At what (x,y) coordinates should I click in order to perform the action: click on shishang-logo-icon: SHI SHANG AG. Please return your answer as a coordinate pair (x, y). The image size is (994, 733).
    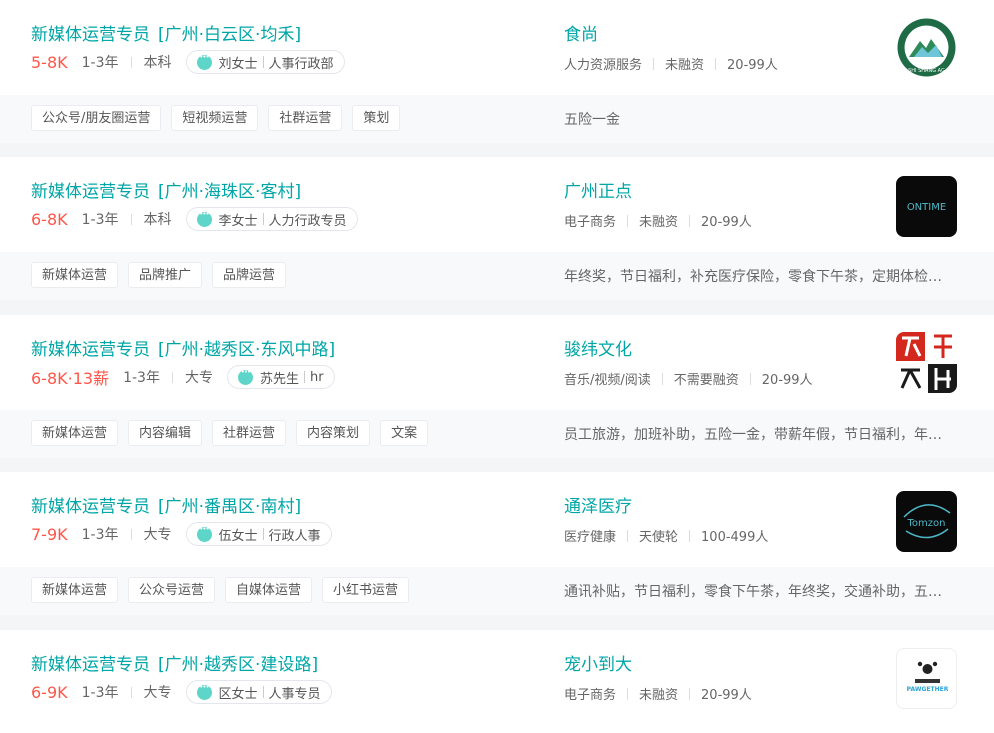
    Looking at the image, I should click on (926, 47).